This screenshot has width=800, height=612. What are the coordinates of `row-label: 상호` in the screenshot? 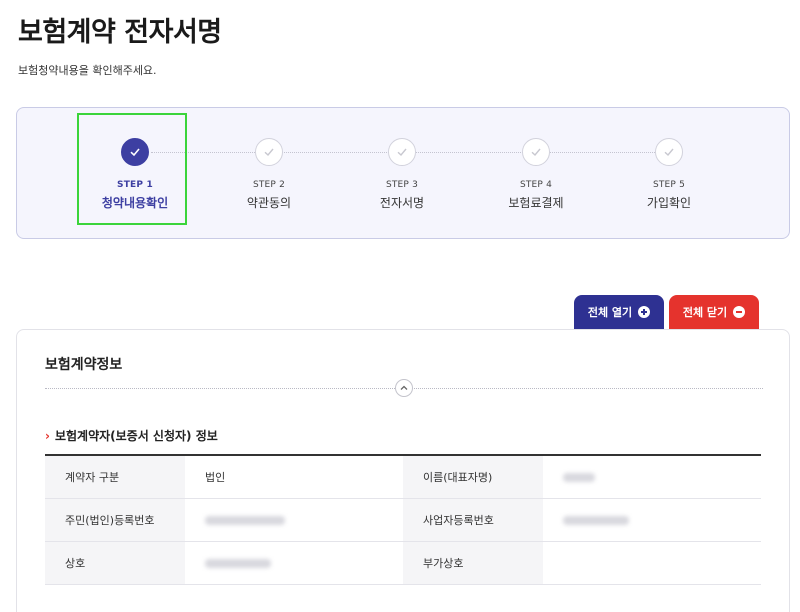 It's located at (115, 563).